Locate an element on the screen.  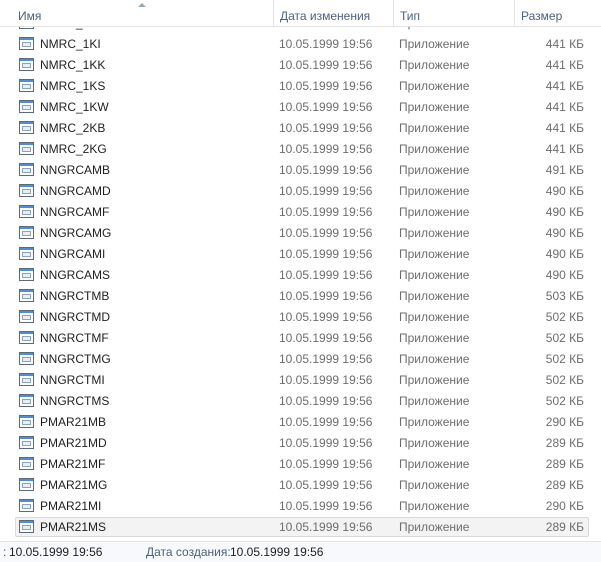
file-row: NNGRCAMF 10.05.1999 19:56 Приложение 490 КБ is located at coordinates (300, 212).